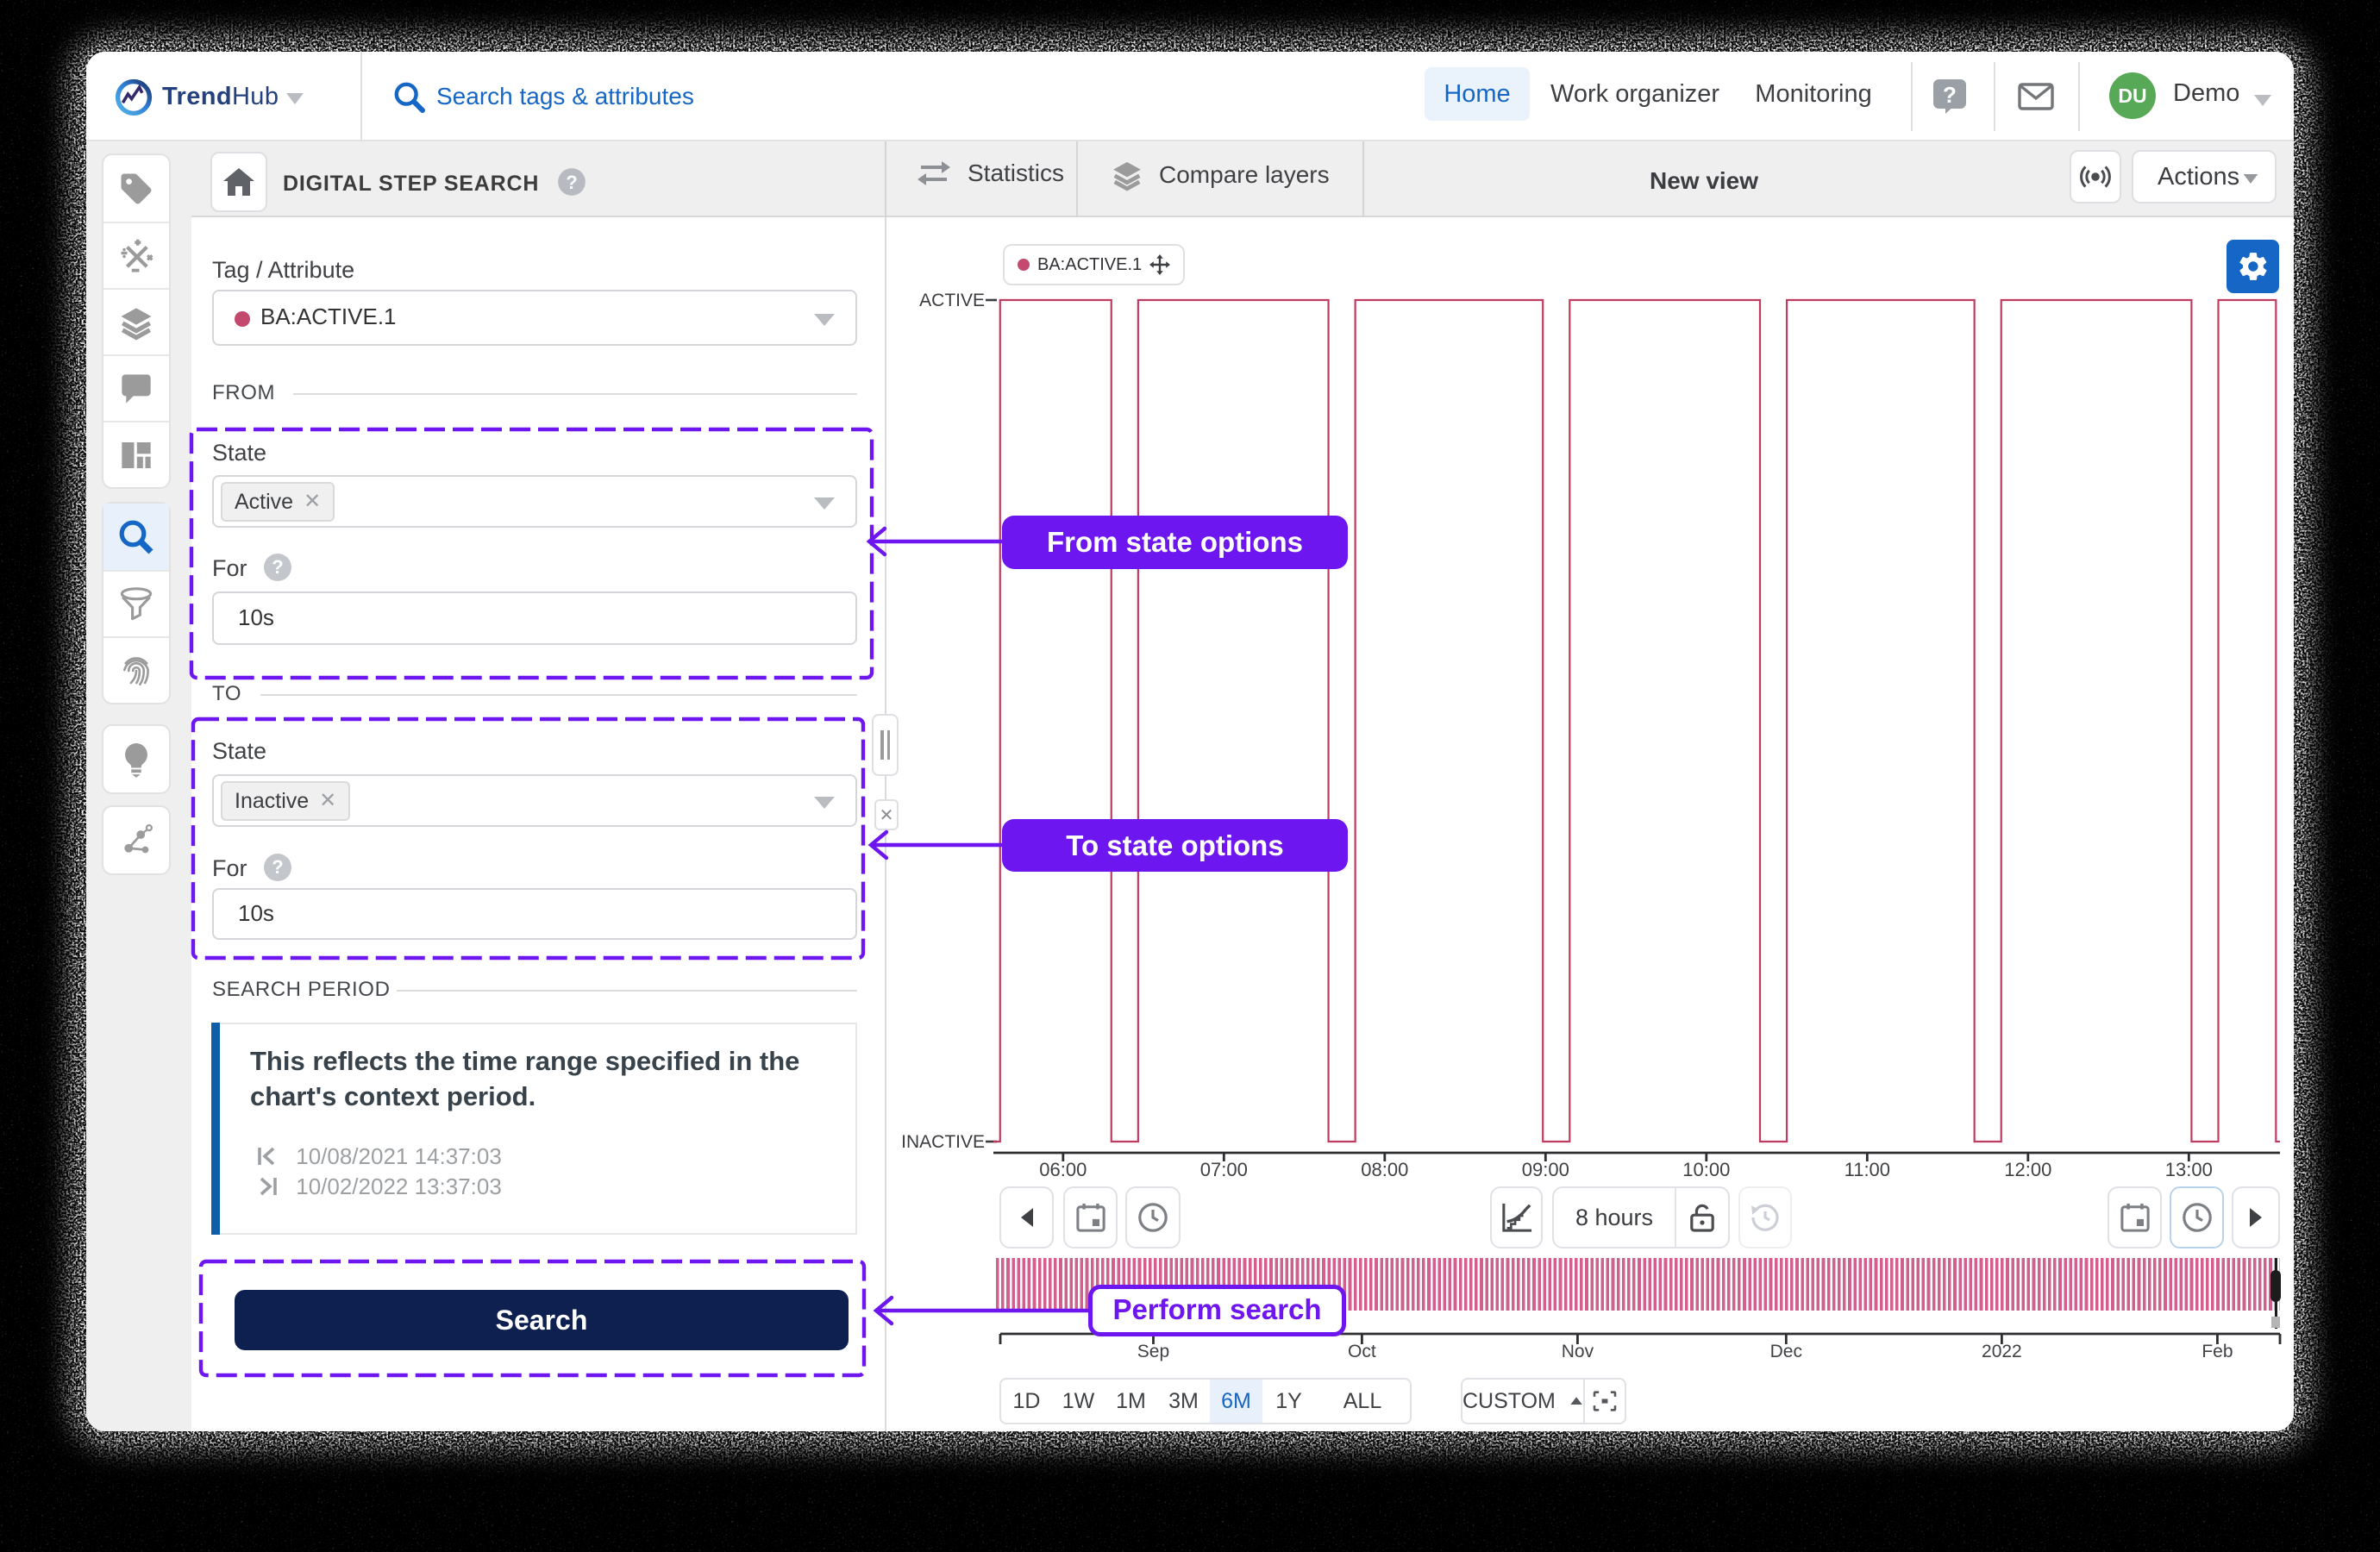 Image resolution: width=2380 pixels, height=1552 pixels. Describe the element at coordinates (1868, 1169) in the screenshot. I see `x-tick-label: 11:00` at that location.